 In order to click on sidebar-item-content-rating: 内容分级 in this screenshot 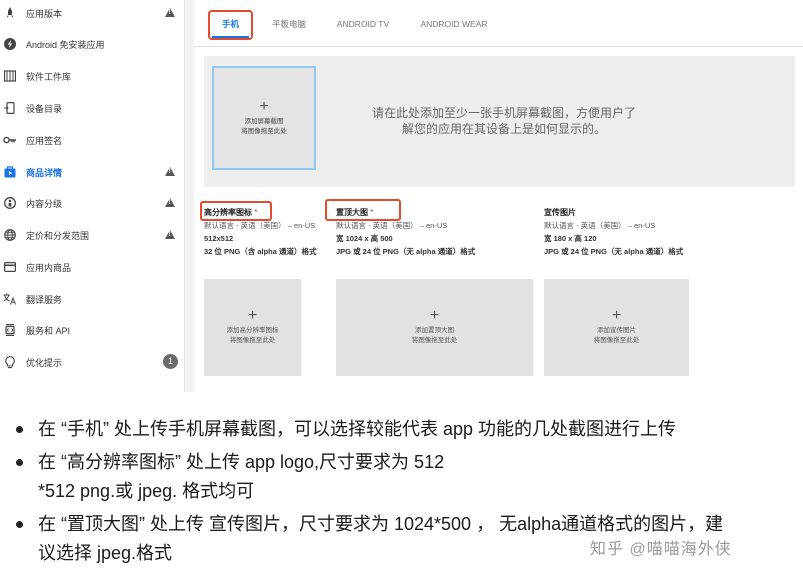, I will do `click(92, 203)`.